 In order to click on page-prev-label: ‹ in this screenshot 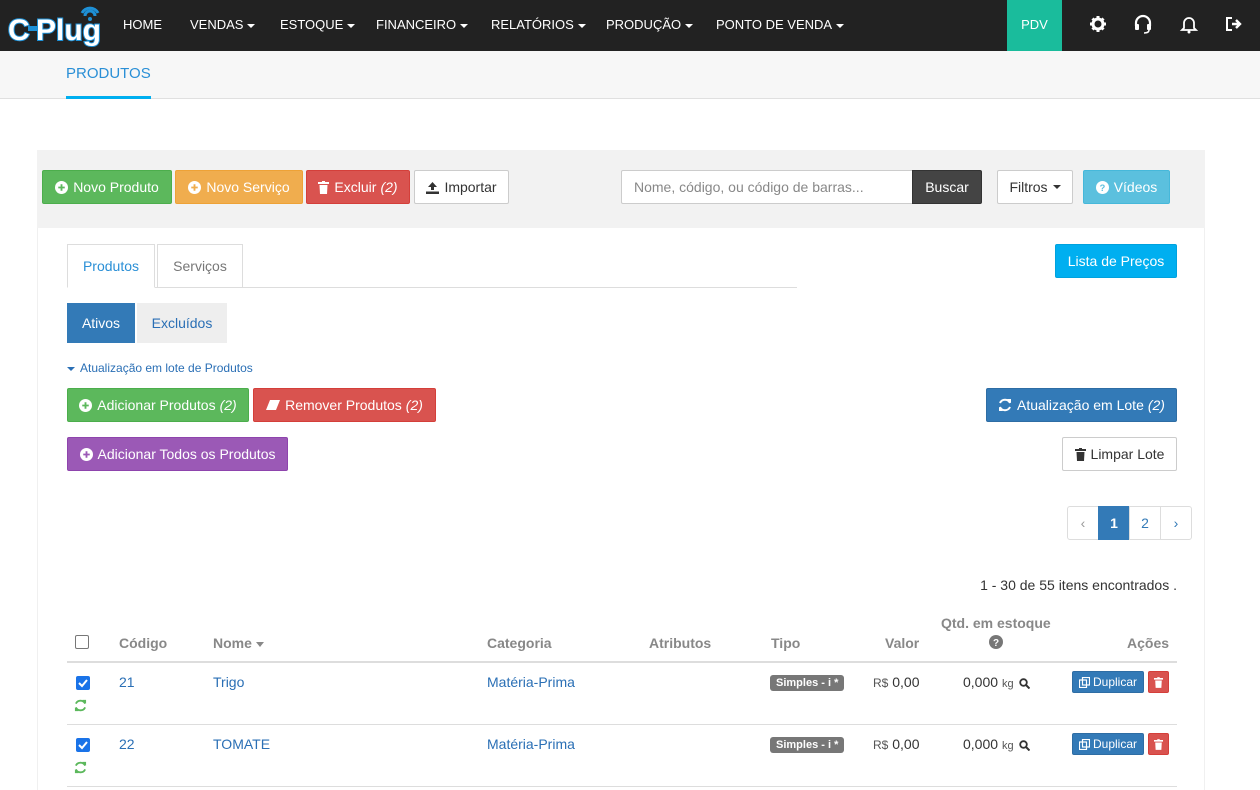, I will do `click(1083, 523)`.